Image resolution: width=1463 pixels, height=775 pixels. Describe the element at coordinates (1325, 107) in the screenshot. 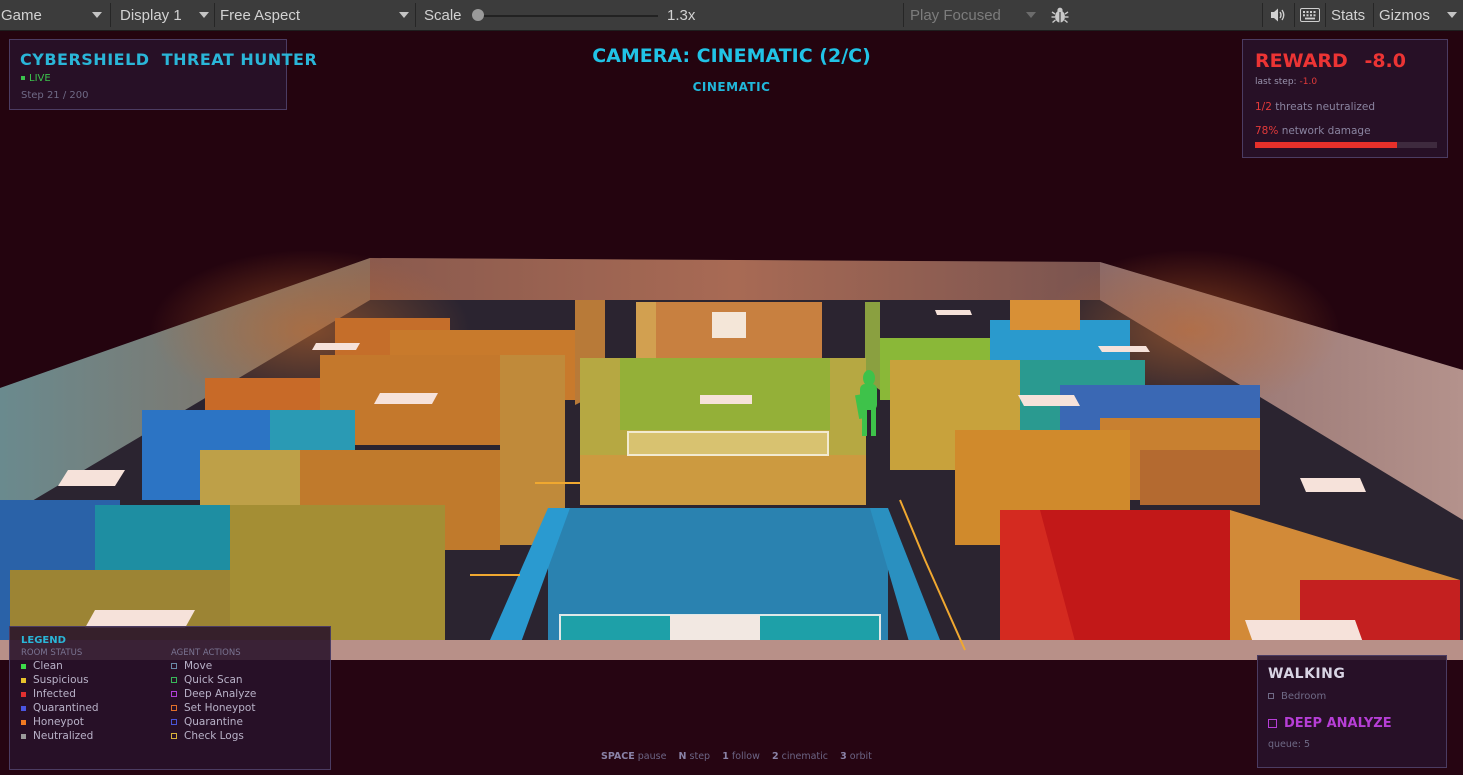

I see `threats-label: threats neutralized` at that location.